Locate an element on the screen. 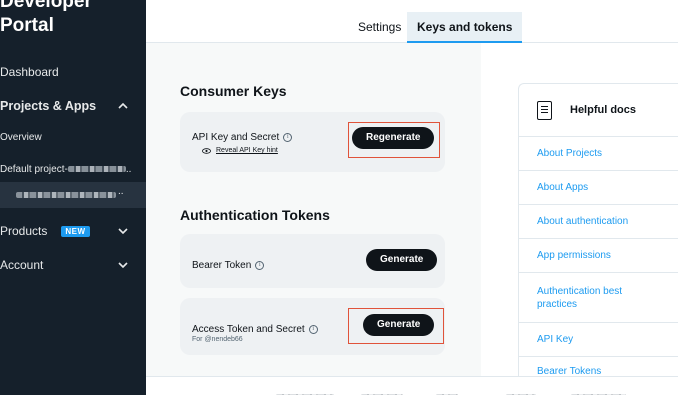 The image size is (678, 395). sidebar-item-label: Account is located at coordinates (22, 265).